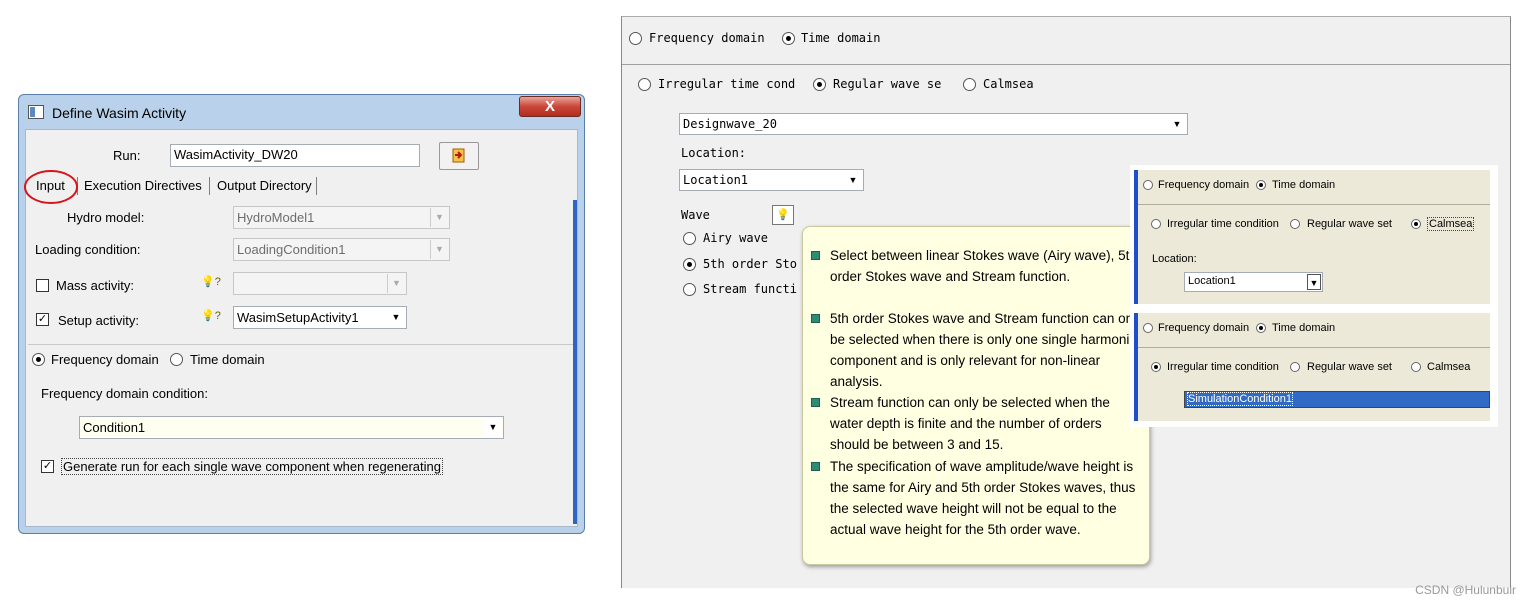 The height and width of the screenshot is (605, 1530). What do you see at coordinates (1304, 185) in the screenshot?
I see `inset1-time-label: Time domain` at bounding box center [1304, 185].